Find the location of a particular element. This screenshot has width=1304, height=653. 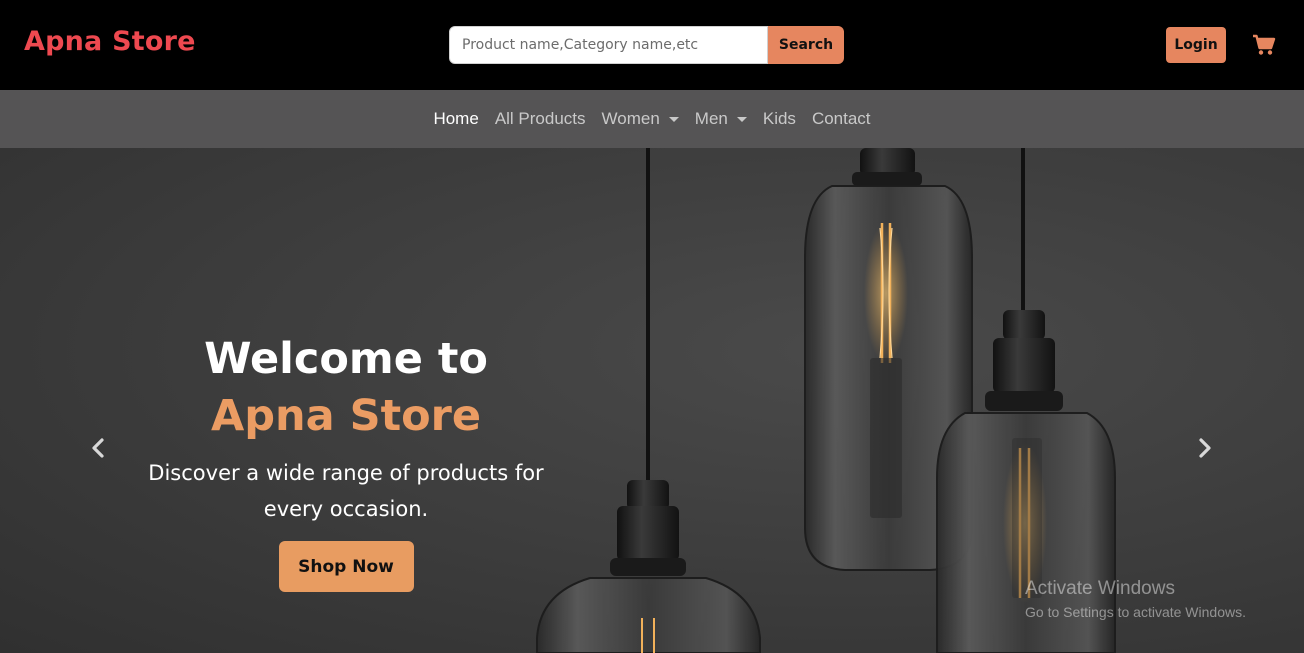

nav-women-label: Women is located at coordinates (630, 118).